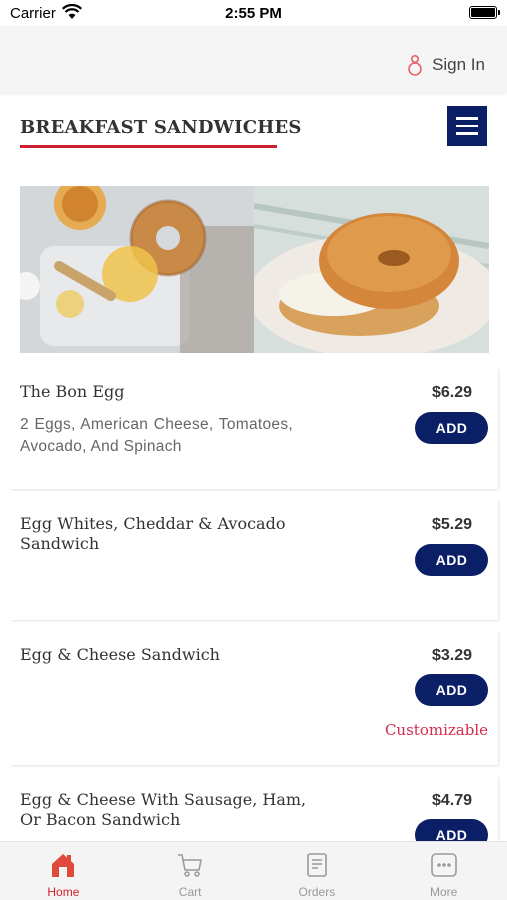 This screenshot has height=900, width=507. What do you see at coordinates (63, 865) in the screenshot?
I see `home-icon` at bounding box center [63, 865].